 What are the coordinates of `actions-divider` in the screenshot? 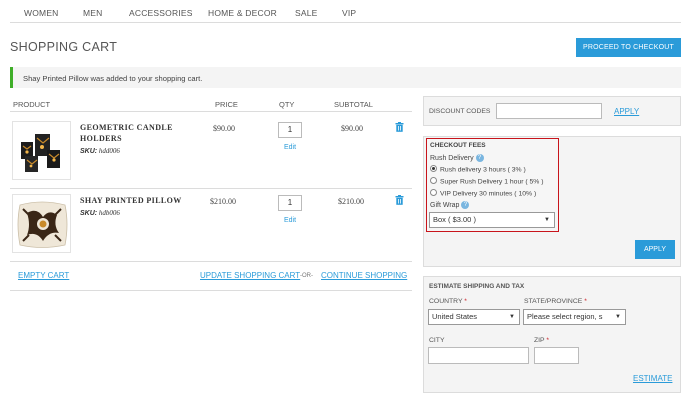 It's located at (211, 290).